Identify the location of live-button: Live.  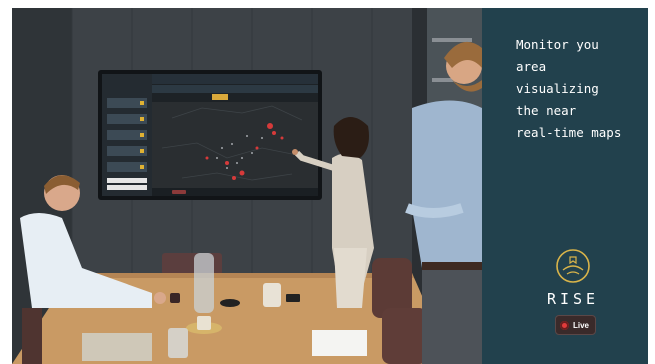
(576, 325).